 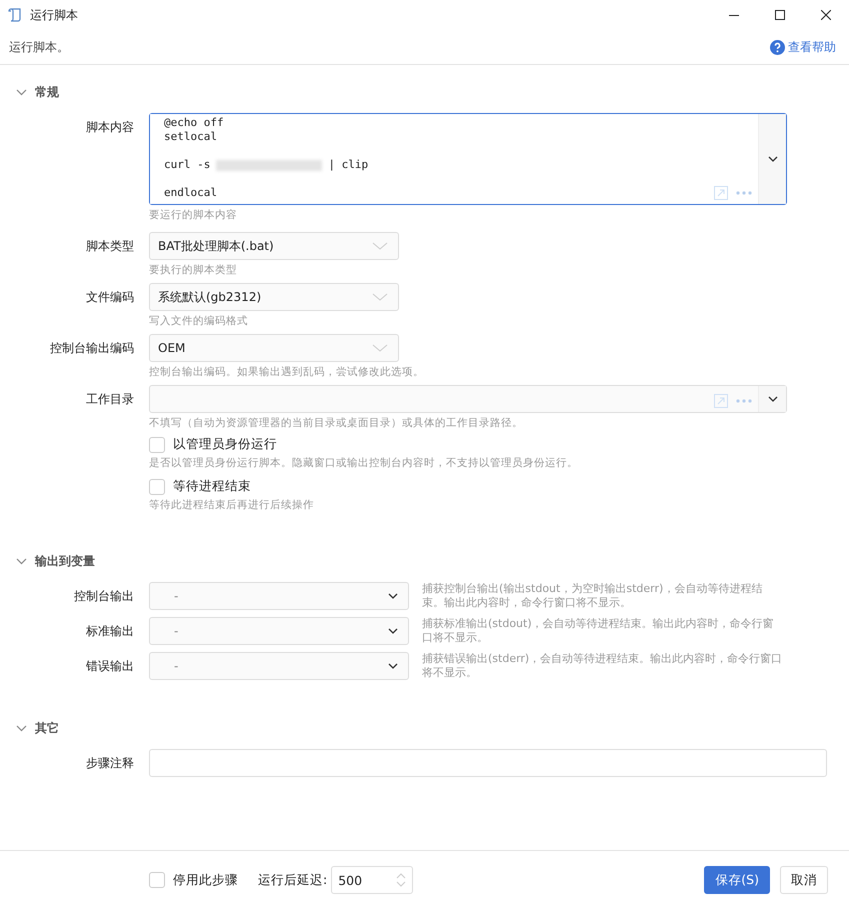 What do you see at coordinates (55, 561) in the screenshot?
I see `section-header: 输出到变量` at bounding box center [55, 561].